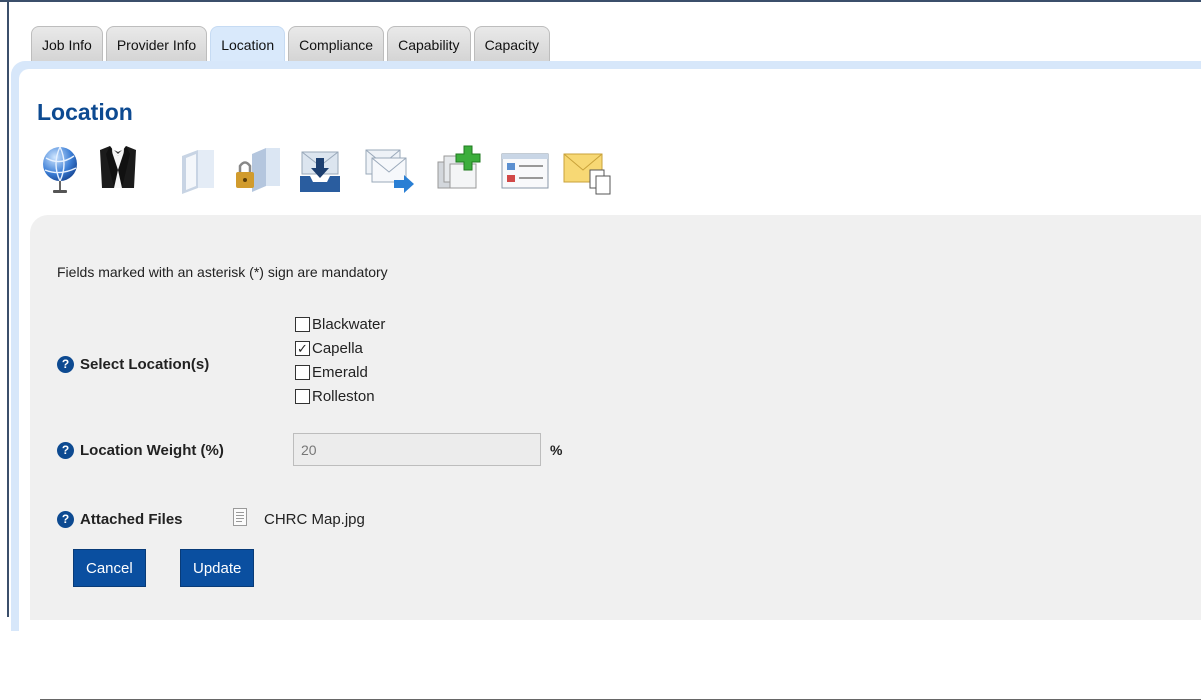  What do you see at coordinates (302, 324) in the screenshot?
I see `checkbox-blackwater` at bounding box center [302, 324].